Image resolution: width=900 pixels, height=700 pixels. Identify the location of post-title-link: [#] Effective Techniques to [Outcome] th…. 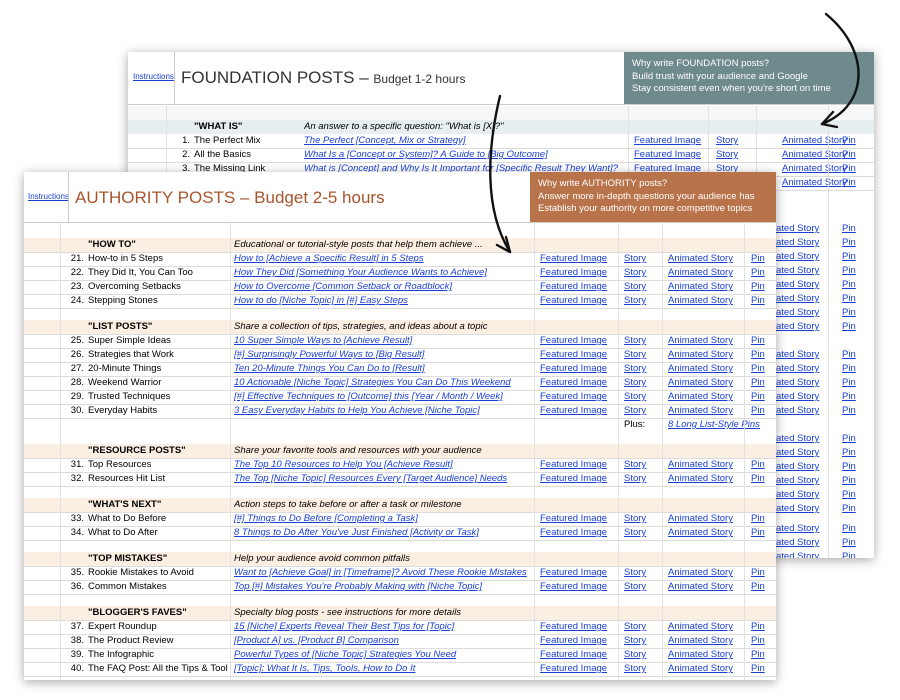
(382, 397).